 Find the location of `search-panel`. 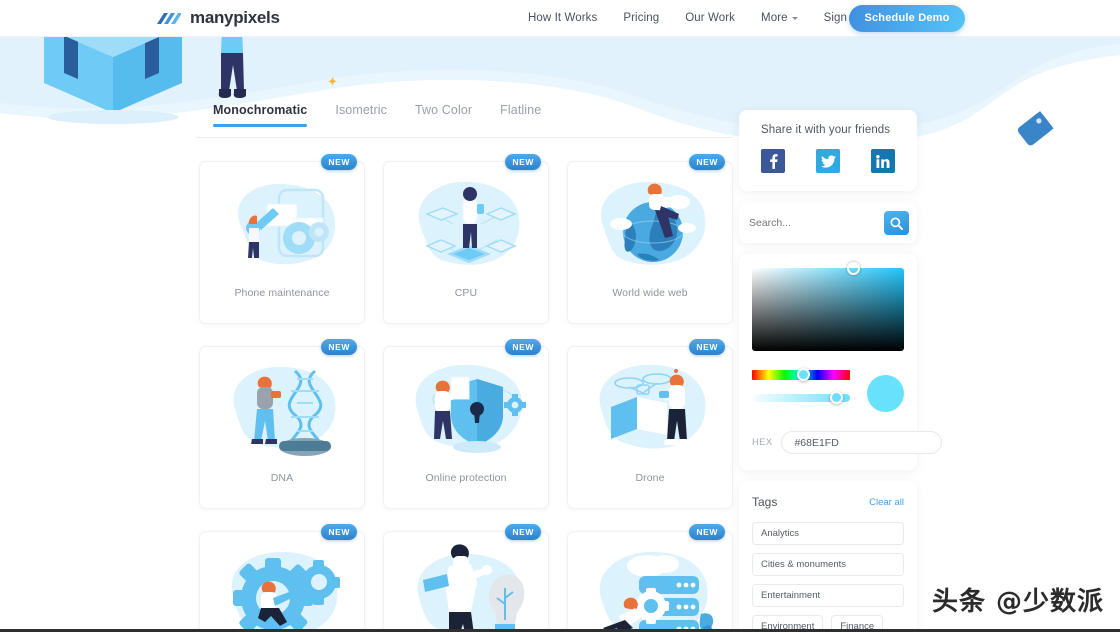

search-panel is located at coordinates (828, 223).